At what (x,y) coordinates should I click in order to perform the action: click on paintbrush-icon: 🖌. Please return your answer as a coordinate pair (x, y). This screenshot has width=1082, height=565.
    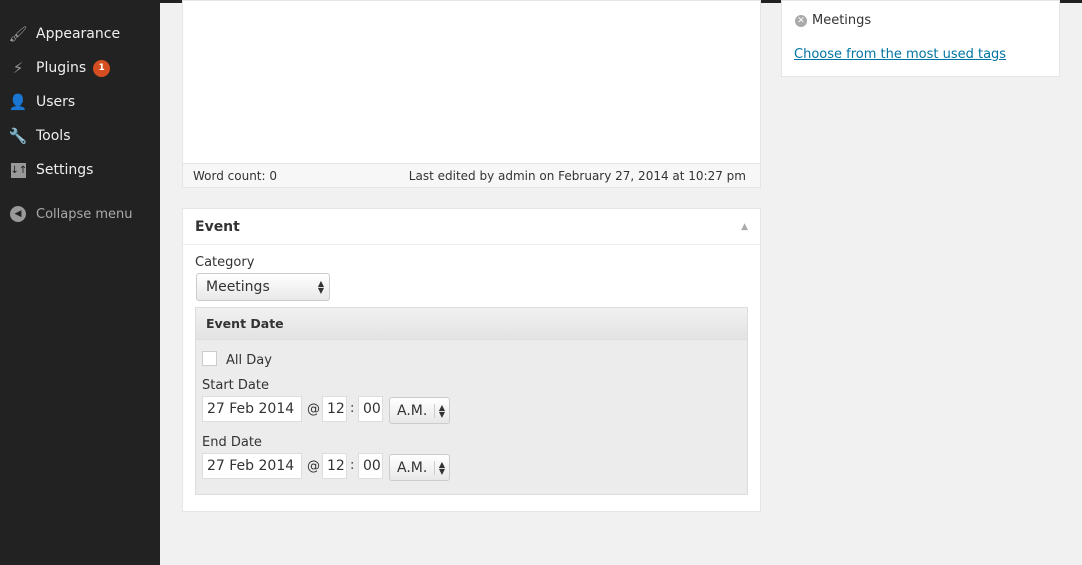
    Looking at the image, I should click on (18, 34).